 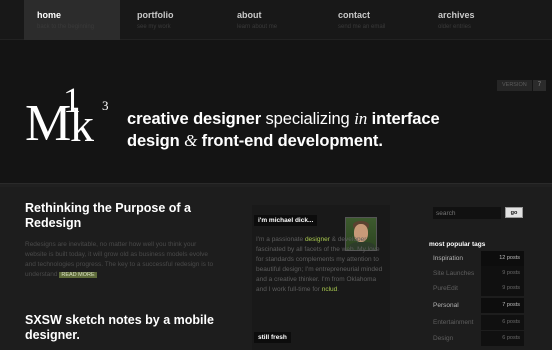 What do you see at coordinates (457, 244) in the screenshot?
I see `popular-tags-heading: most popular tags` at bounding box center [457, 244].